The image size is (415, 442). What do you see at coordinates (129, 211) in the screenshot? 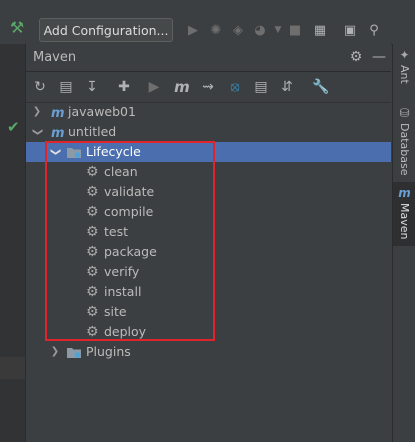
I see `goal-label: compile` at bounding box center [129, 211].